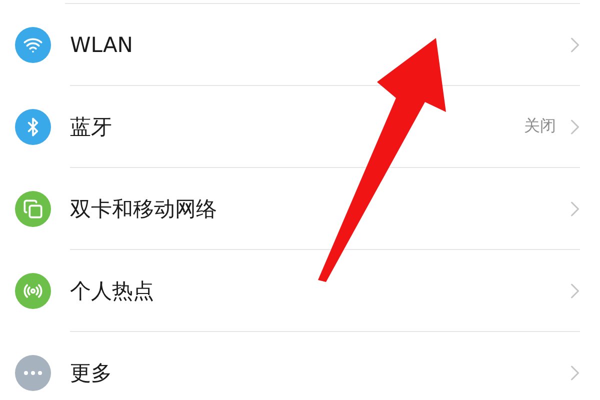  I want to click on setting-label: 更多, so click(316, 373).